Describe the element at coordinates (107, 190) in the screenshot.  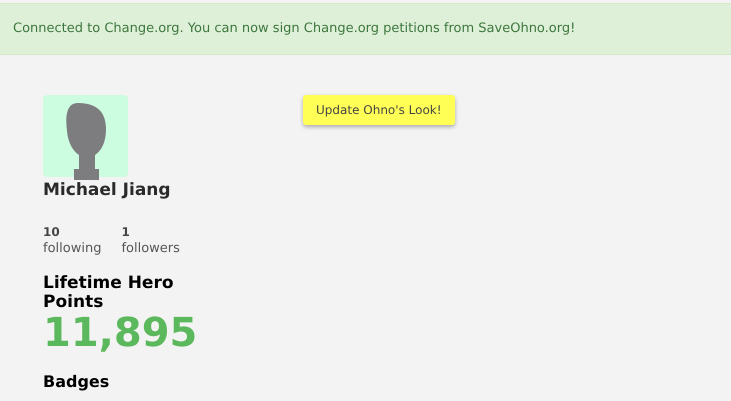
I see `user-name: Michael Jiang` at that location.